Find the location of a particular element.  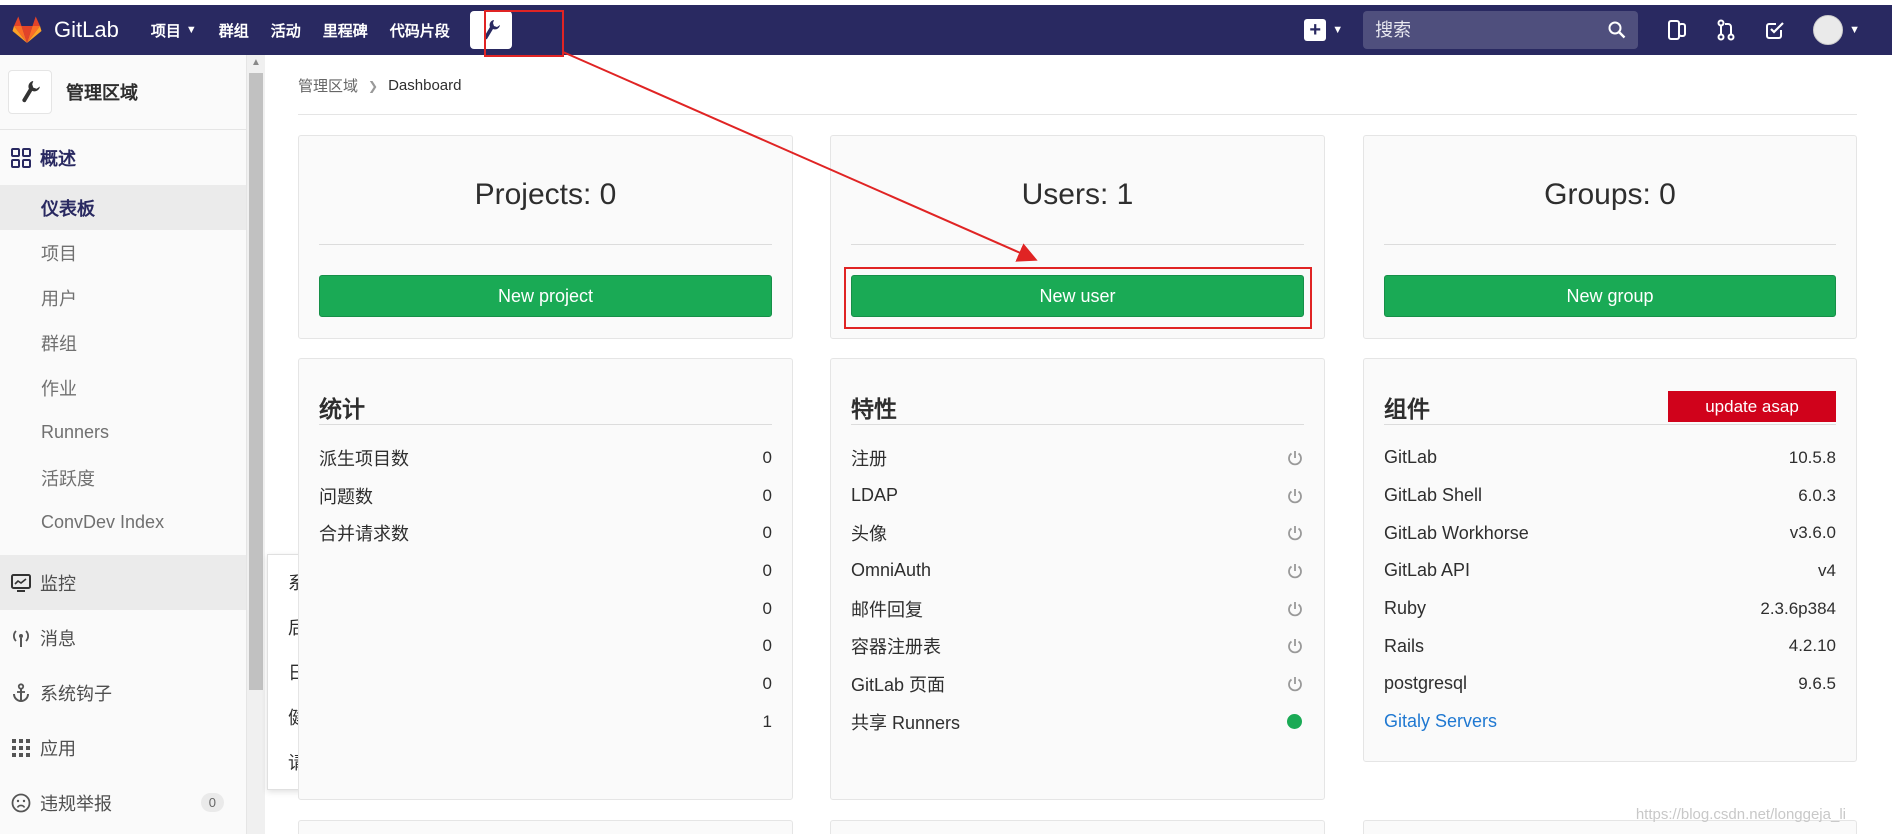

sidebar-item-label: 系统钩子 is located at coordinates (76, 693).